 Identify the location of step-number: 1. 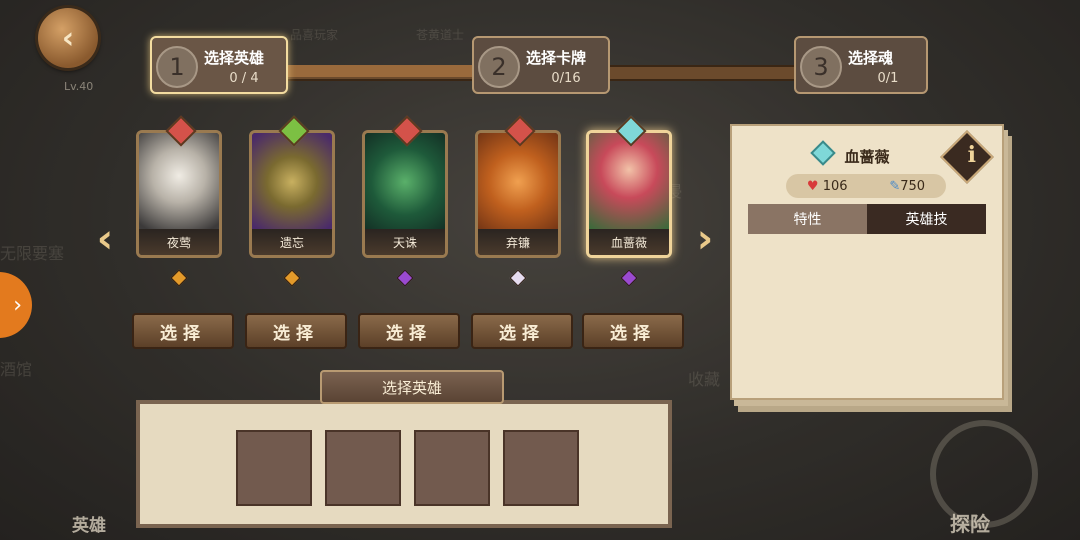
(177, 67).